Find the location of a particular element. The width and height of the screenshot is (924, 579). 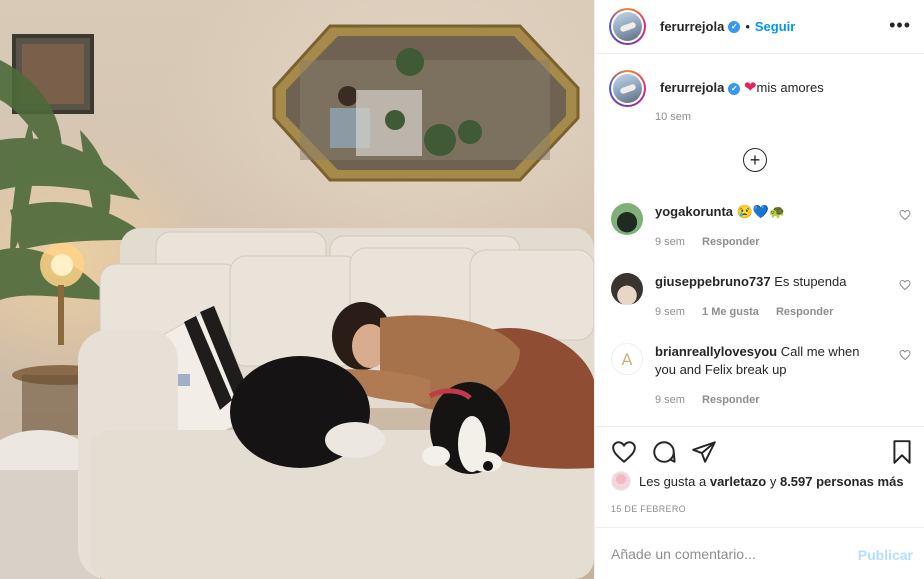

follow-button: Seguir is located at coordinates (775, 26).